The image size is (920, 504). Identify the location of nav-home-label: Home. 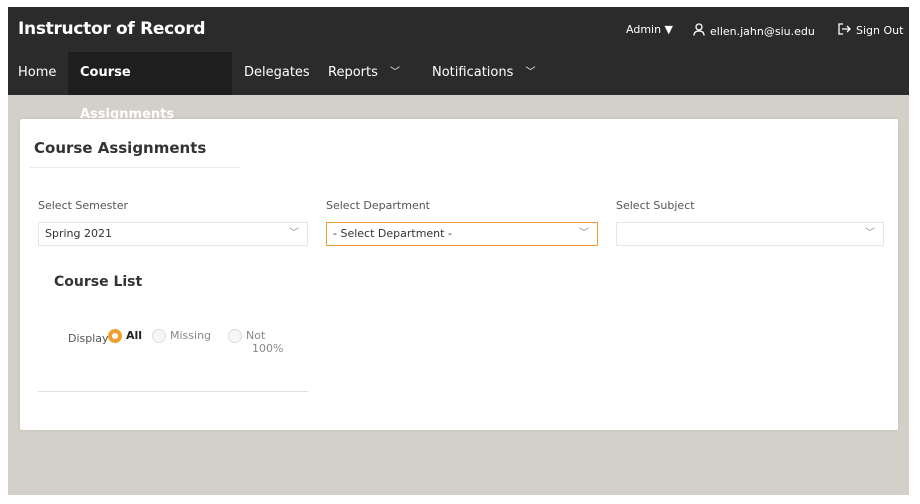
(37, 72).